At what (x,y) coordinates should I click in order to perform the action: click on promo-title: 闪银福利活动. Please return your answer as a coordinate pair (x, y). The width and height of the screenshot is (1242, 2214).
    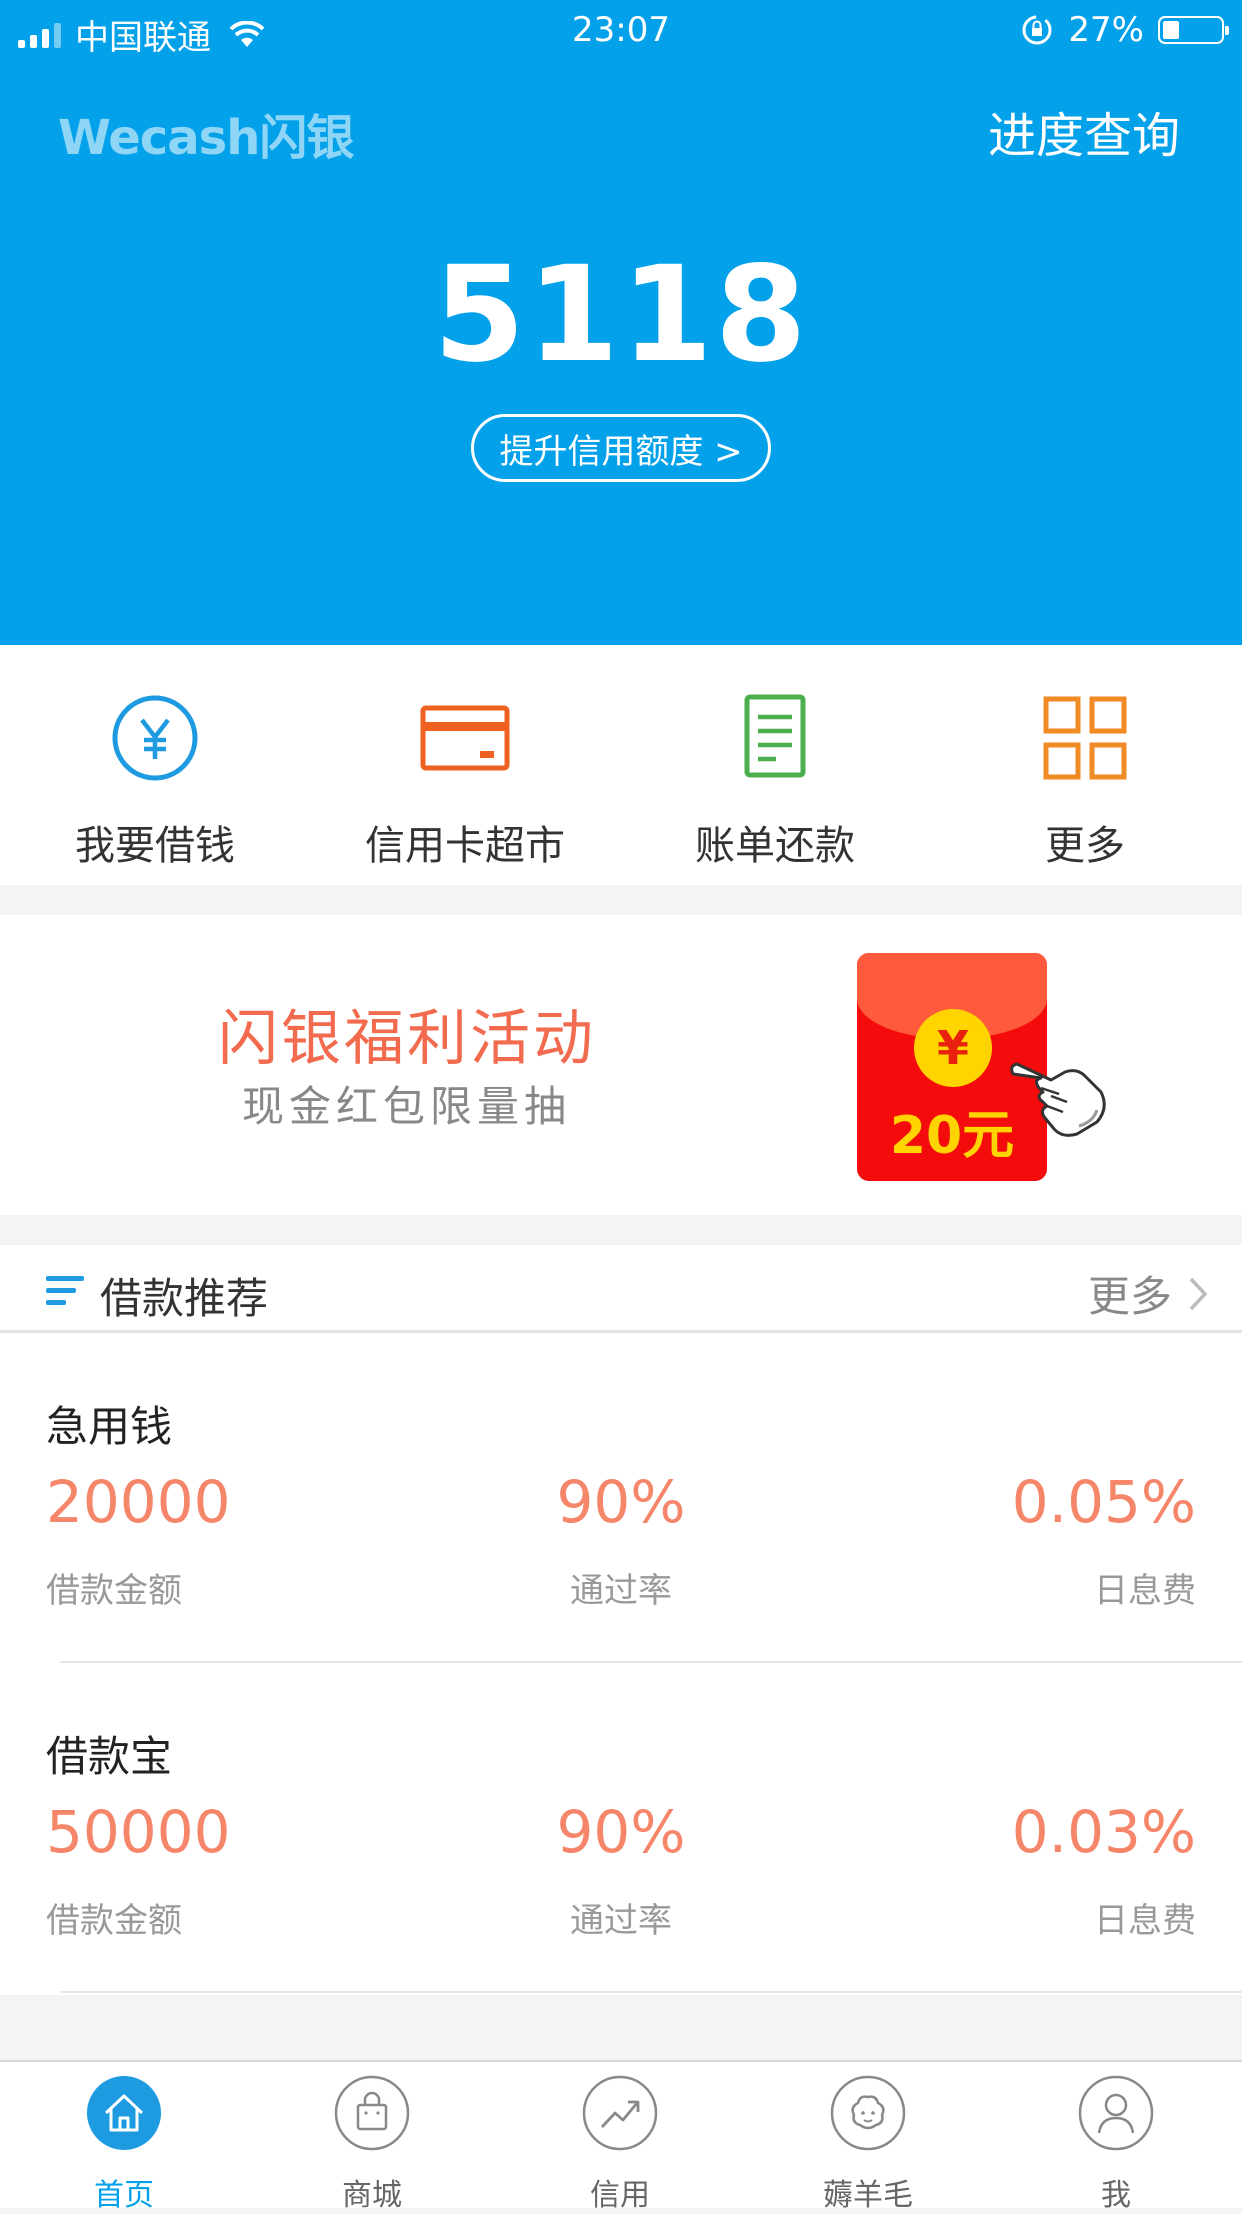
    Looking at the image, I should click on (407, 1039).